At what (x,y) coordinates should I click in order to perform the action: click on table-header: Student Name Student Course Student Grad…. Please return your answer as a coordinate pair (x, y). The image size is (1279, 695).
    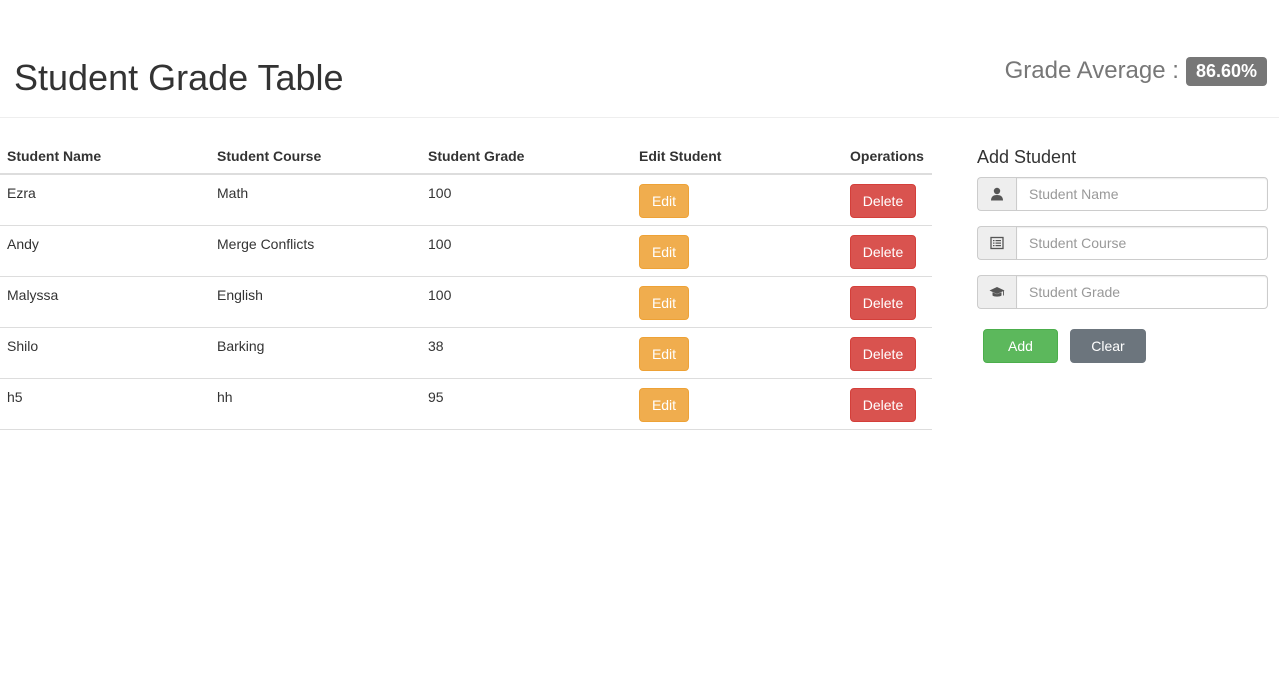
    Looking at the image, I should click on (466, 157).